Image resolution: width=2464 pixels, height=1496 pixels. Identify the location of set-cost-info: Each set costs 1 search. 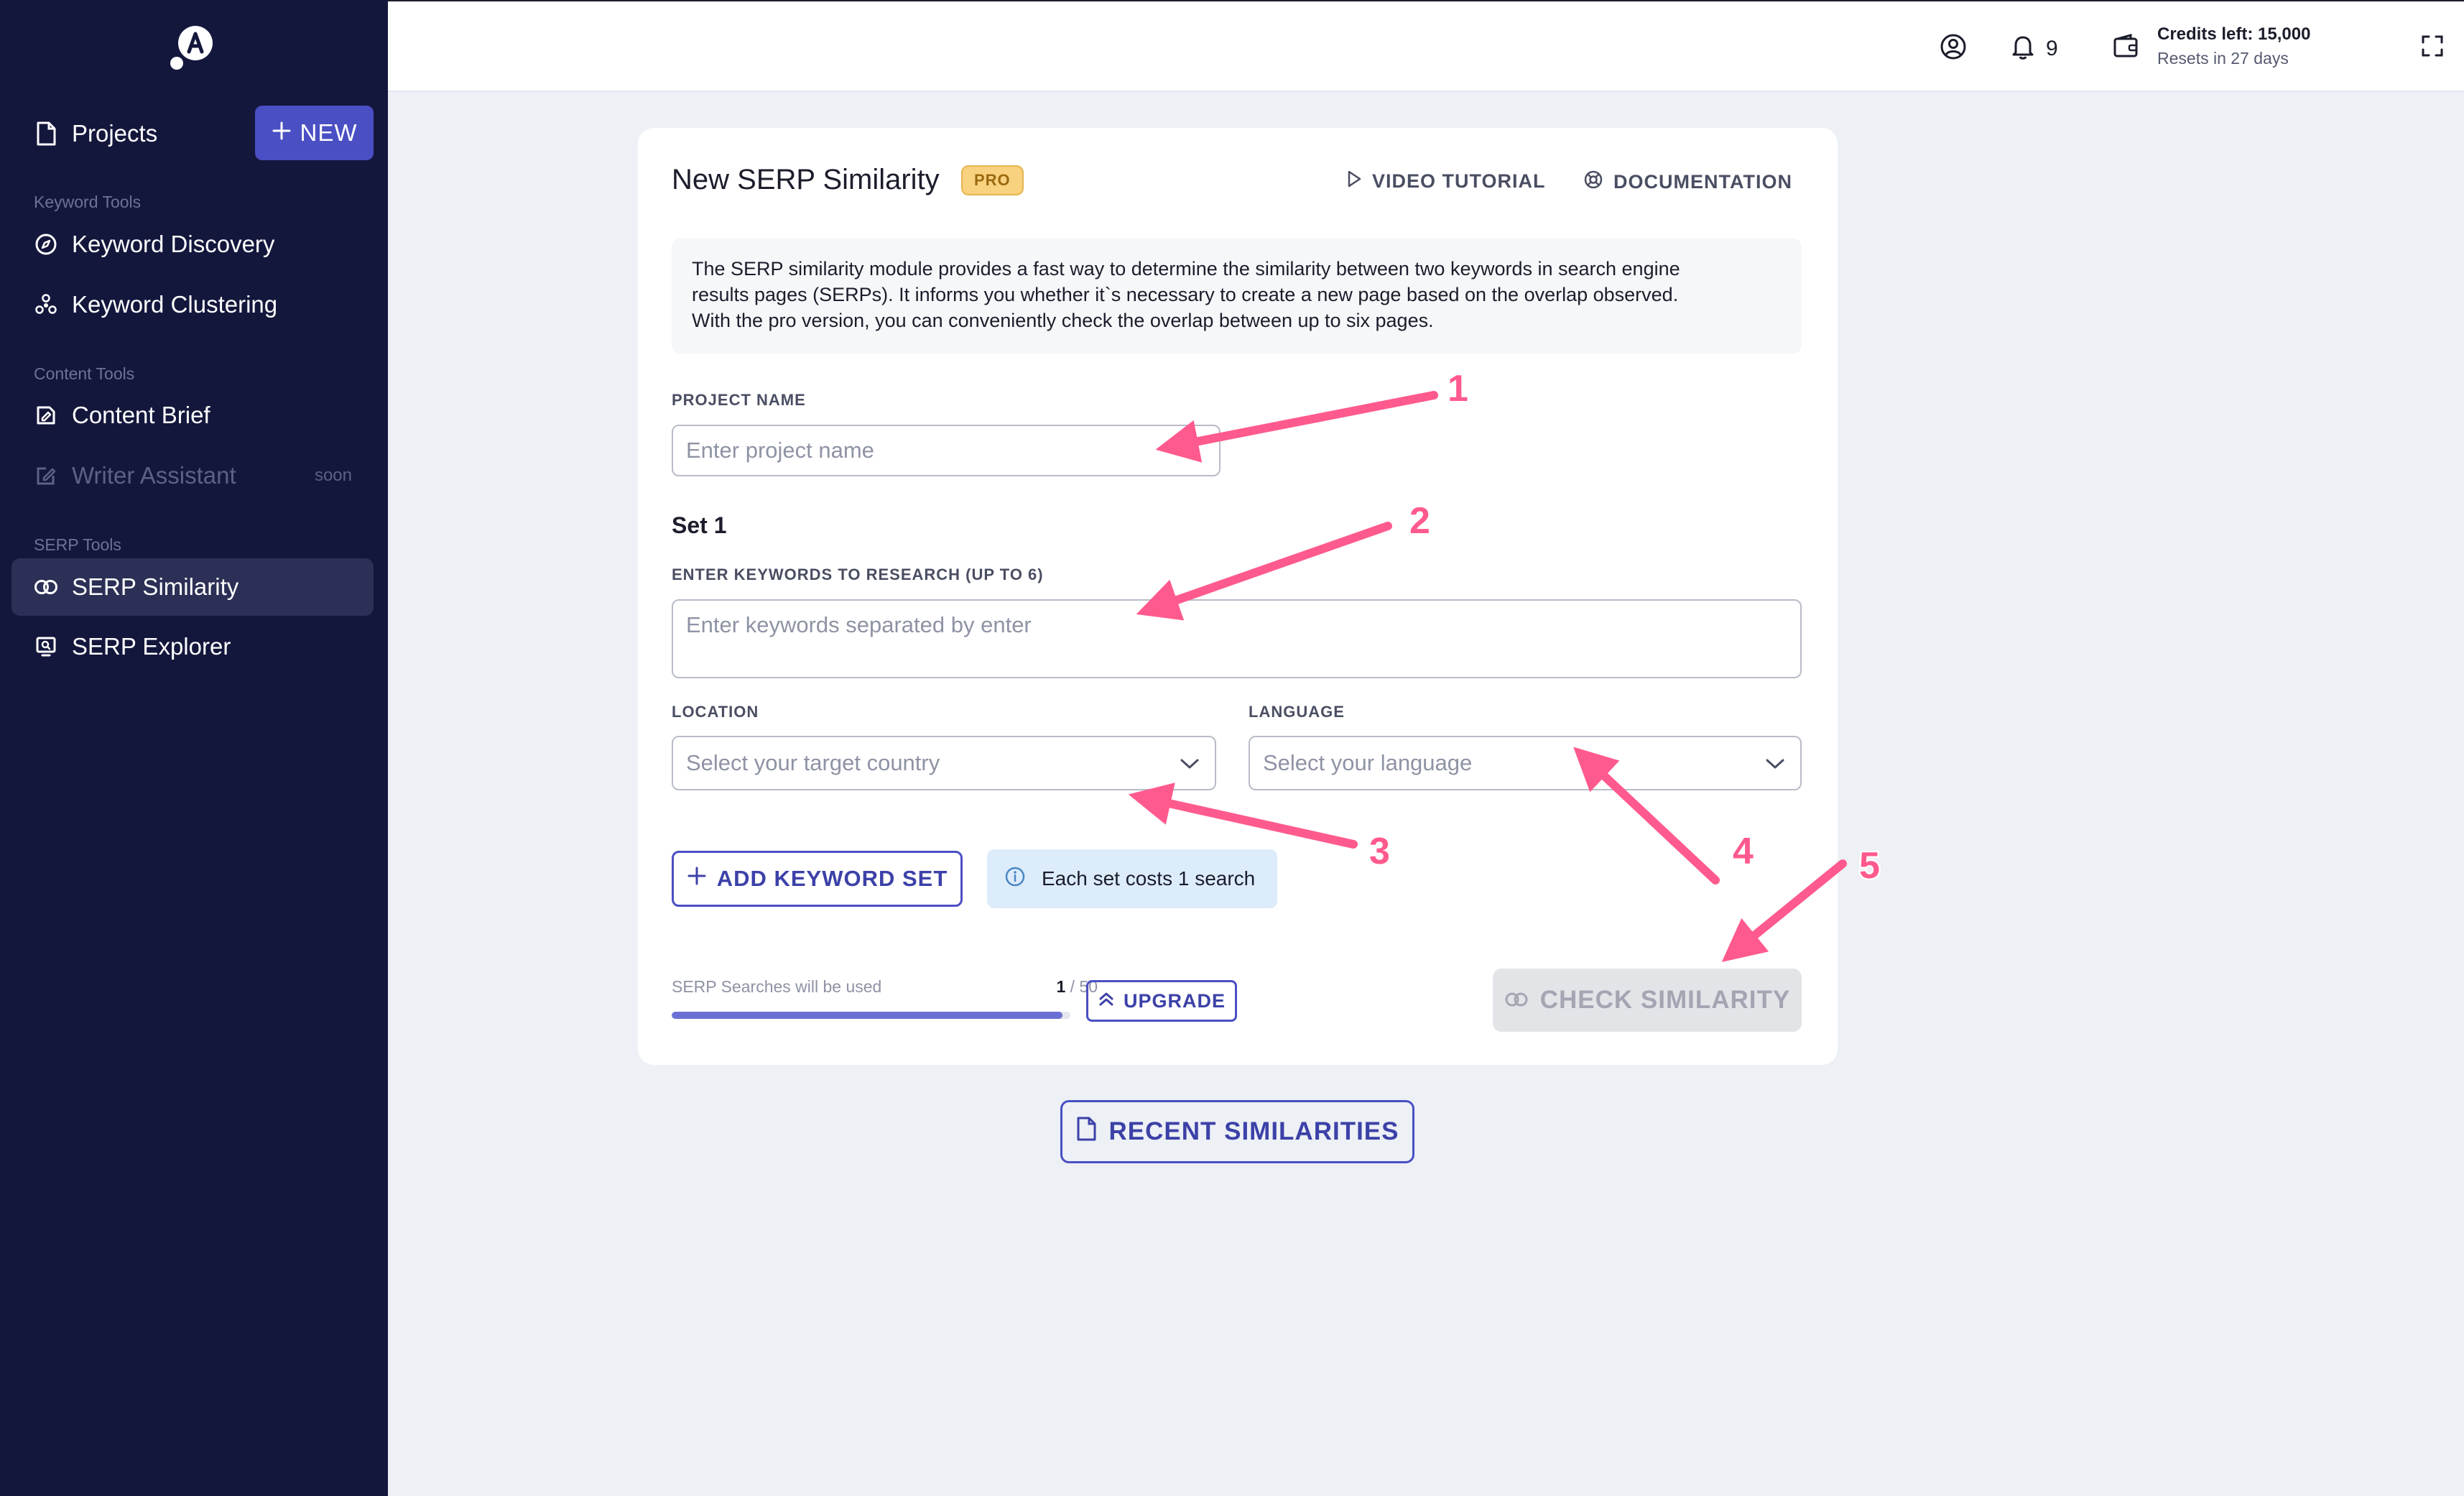
(1132, 878).